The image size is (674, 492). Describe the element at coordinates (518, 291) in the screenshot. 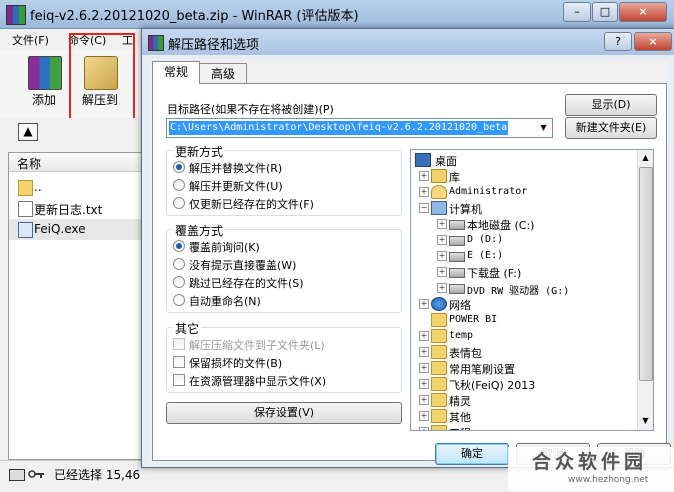

I see `tree-node-label: DVD RW 驱动器 (G:)` at that location.